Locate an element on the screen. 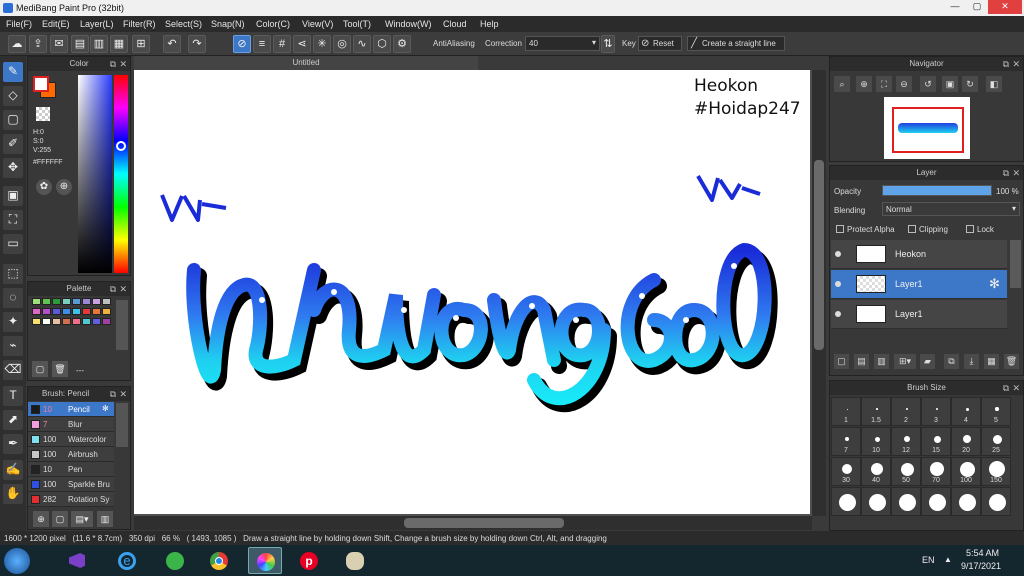 Image resolution: width=1024 pixels, height=576 pixels. polygon-icon: ⬡ is located at coordinates (382, 44).